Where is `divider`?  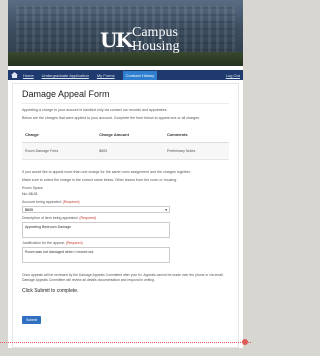 divider is located at coordinates (125, 103).